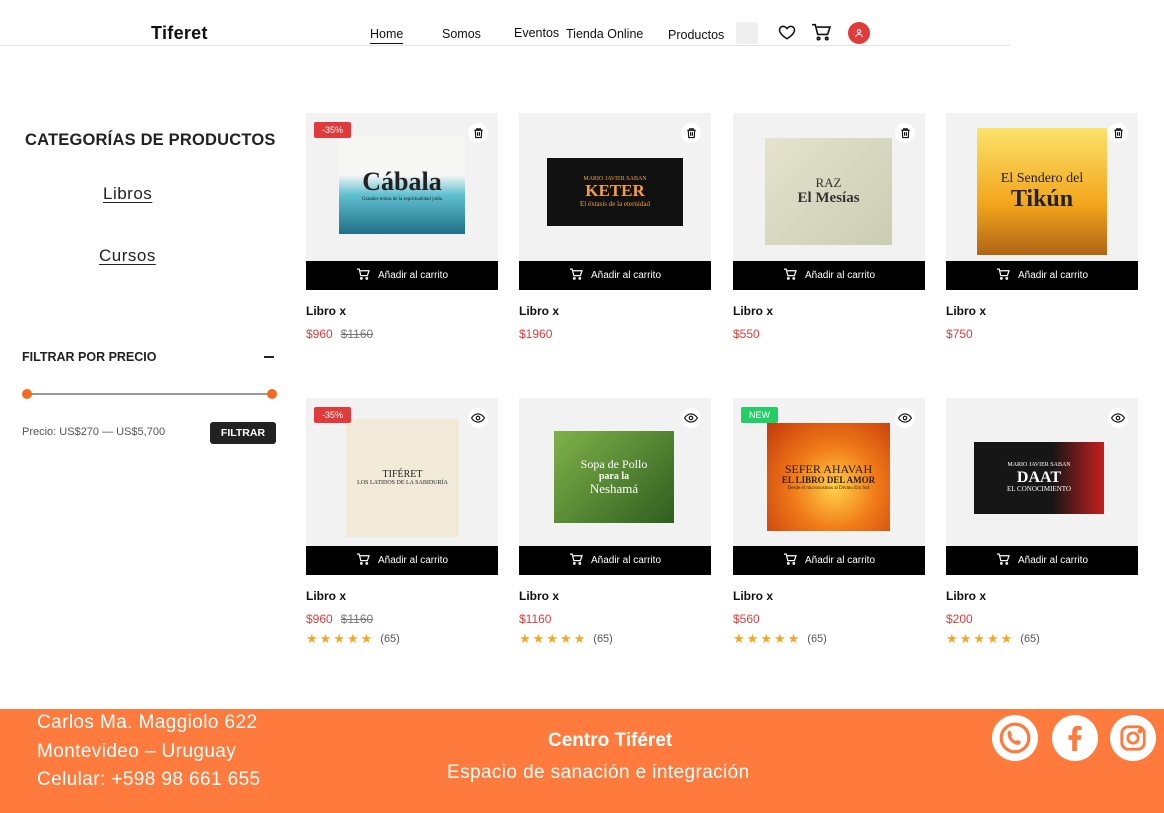 Image resolution: width=1164 pixels, height=813 pixels. Describe the element at coordinates (149, 394) in the screenshot. I see `price-range-track` at that location.